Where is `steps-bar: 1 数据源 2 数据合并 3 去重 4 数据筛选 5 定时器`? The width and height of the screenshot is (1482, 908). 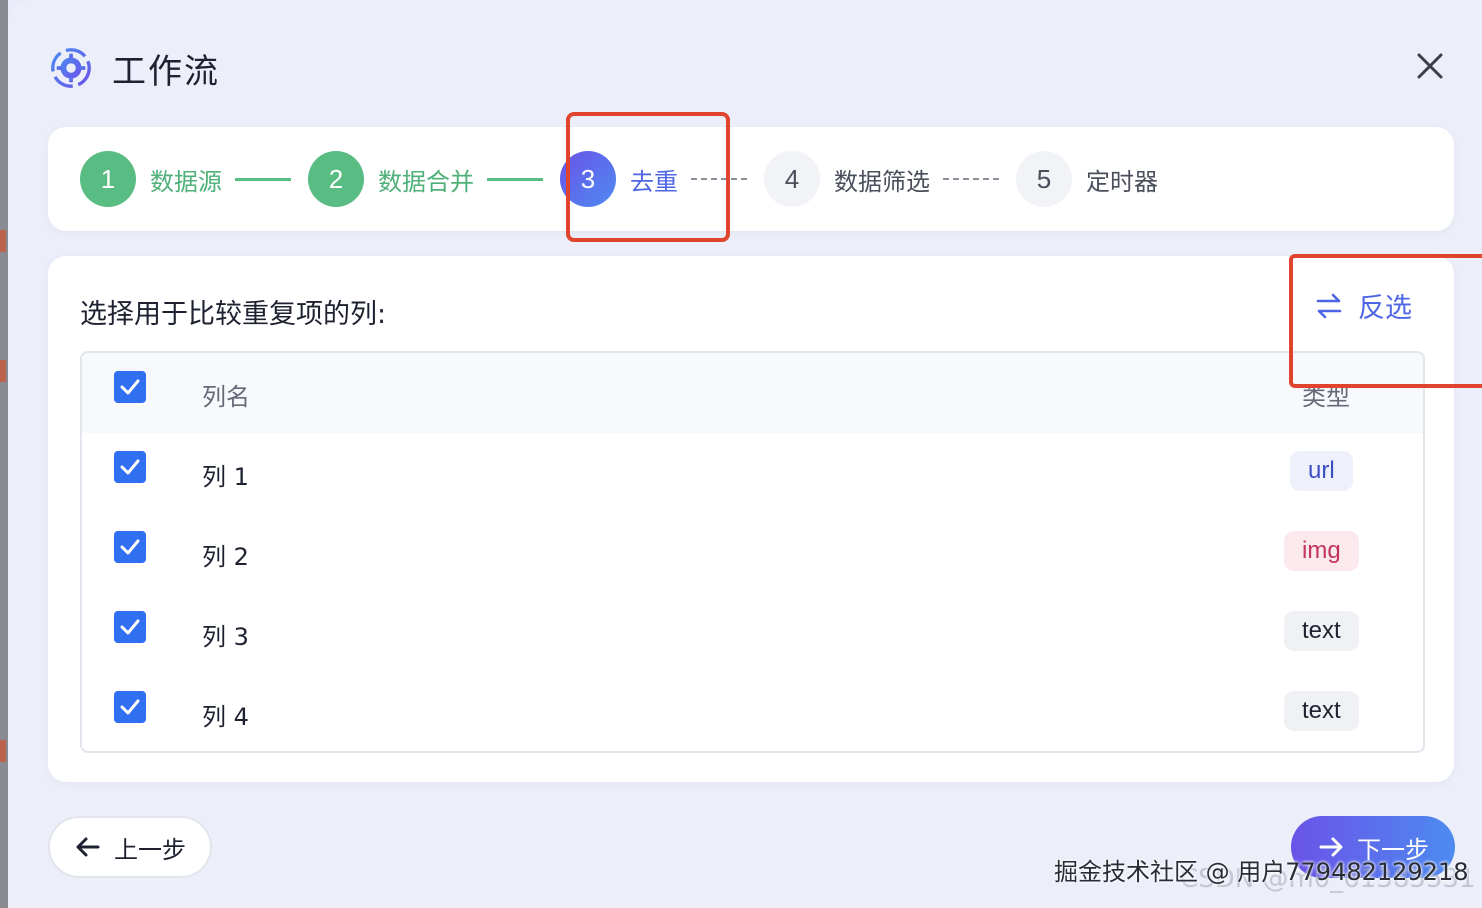
steps-bar: 1 数据源 2 数据合并 3 去重 4 数据筛选 5 定时器 is located at coordinates (751, 179).